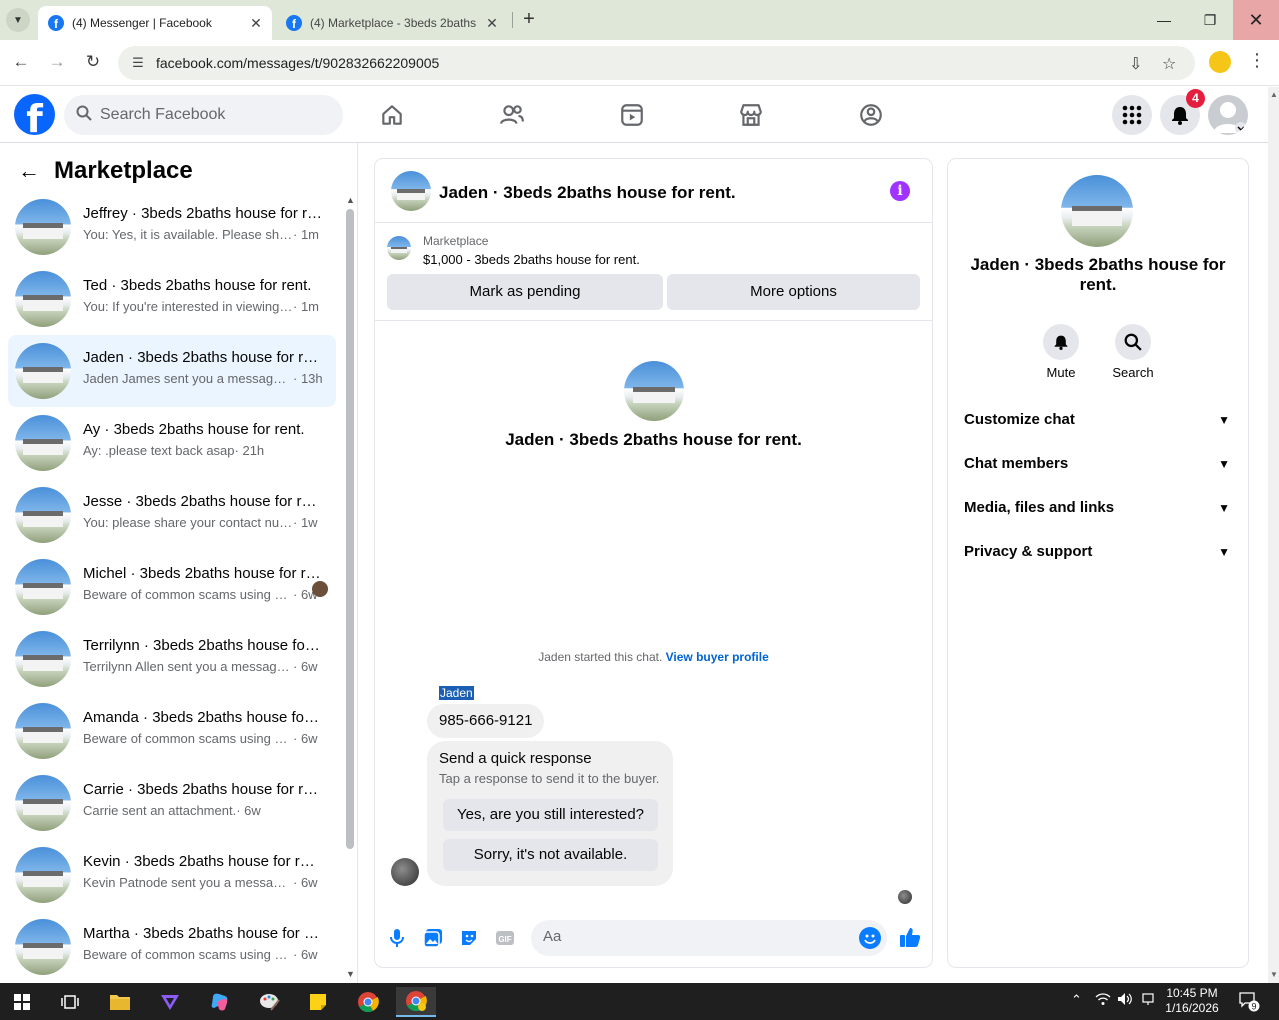 Image resolution: width=1279 pixels, height=1020 pixels. What do you see at coordinates (270, 1002) in the screenshot?
I see `paint-icon` at bounding box center [270, 1002].